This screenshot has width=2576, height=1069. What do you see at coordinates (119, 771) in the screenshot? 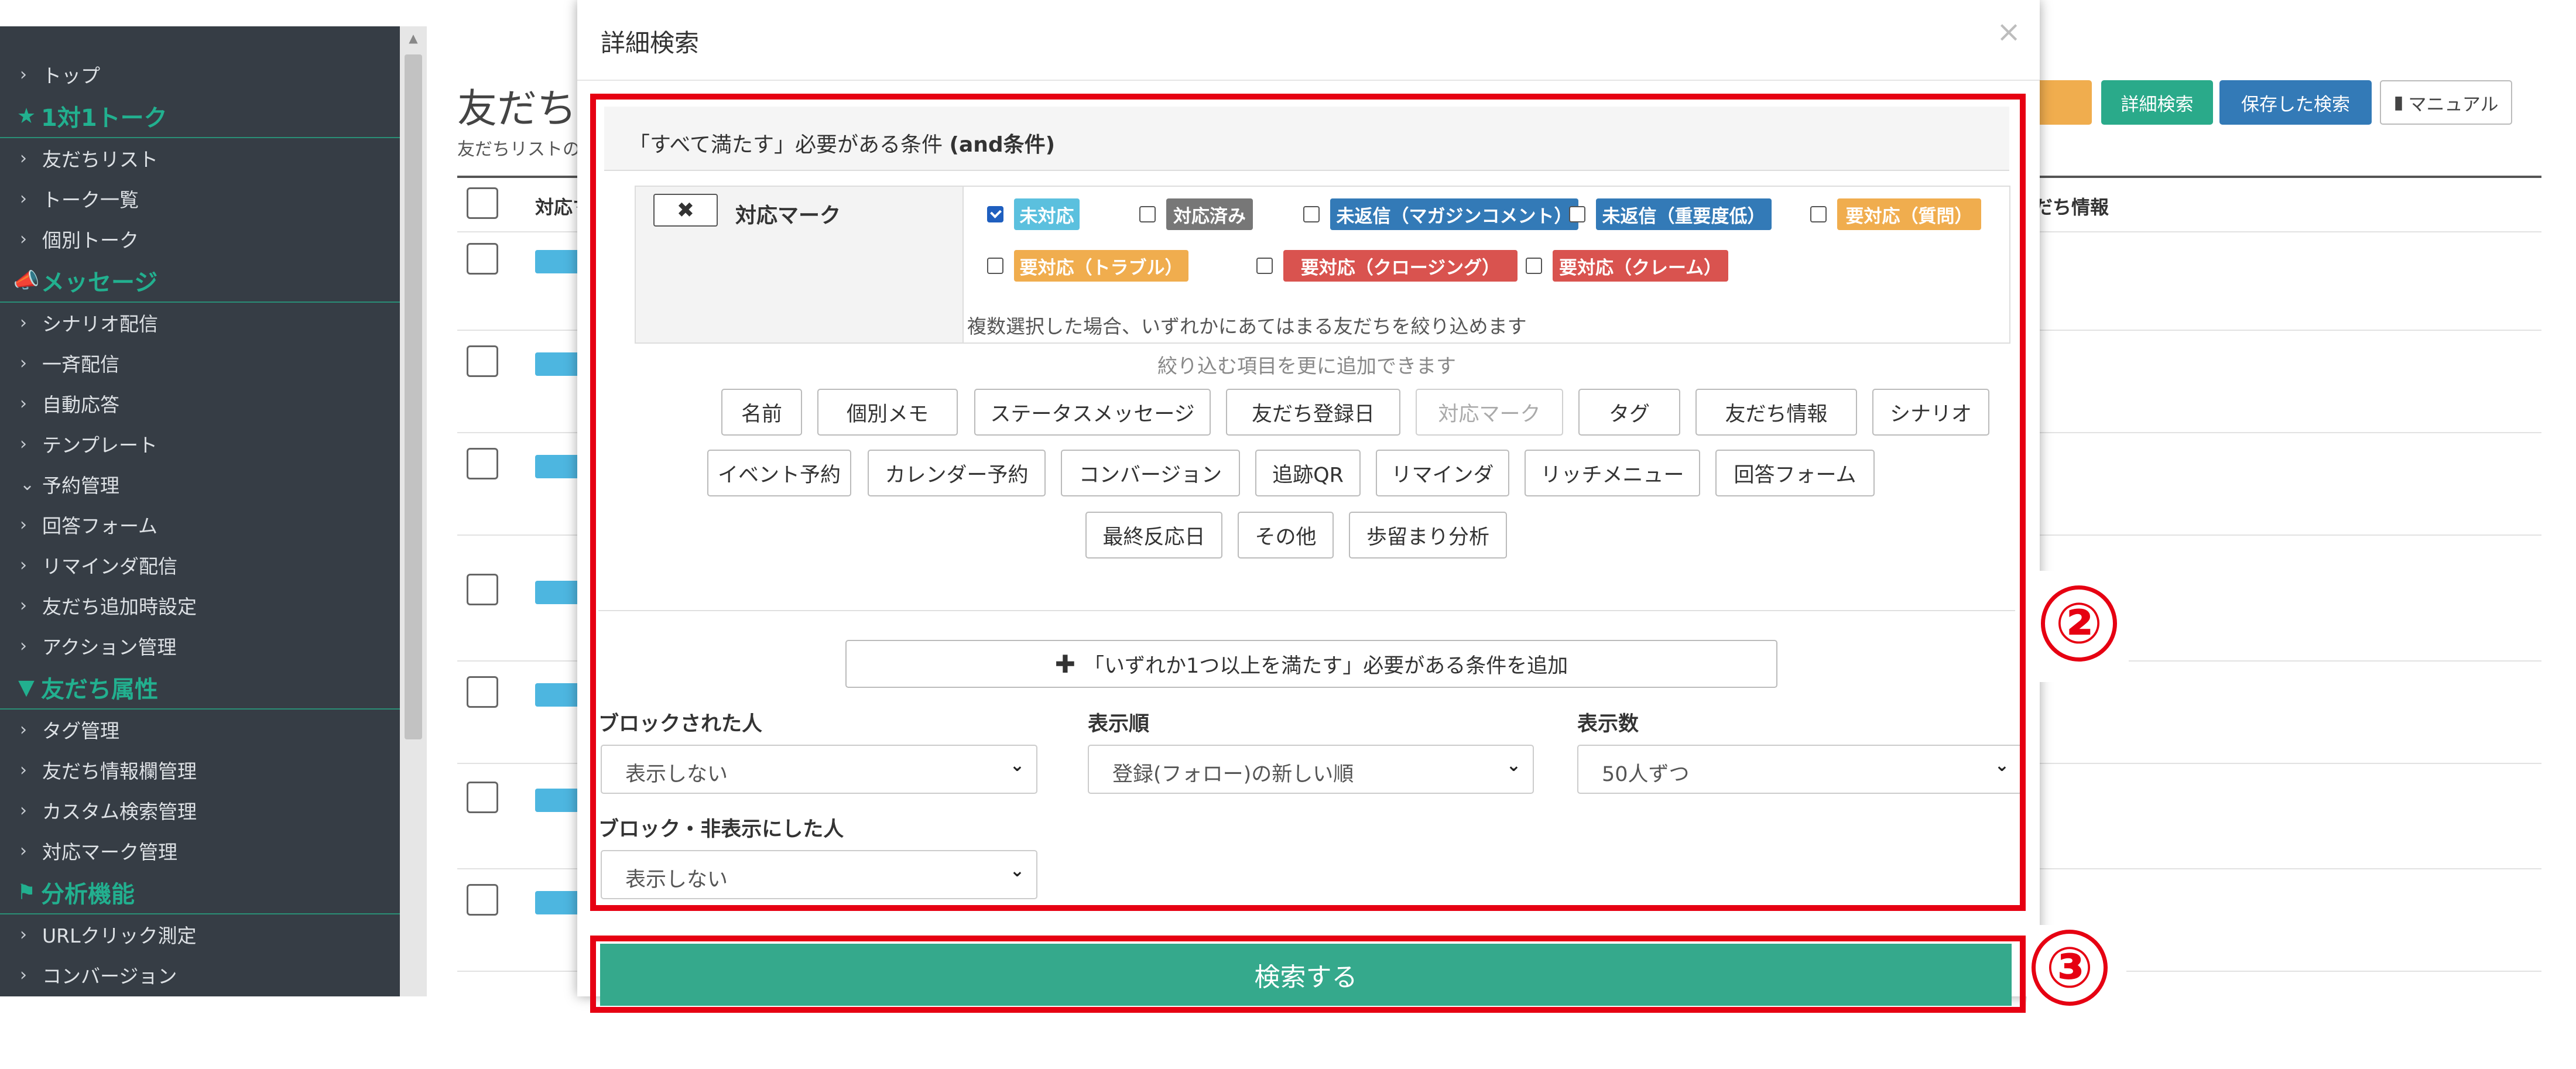
I see `sidebar-item-label: 友だち情報欄管理` at bounding box center [119, 771].